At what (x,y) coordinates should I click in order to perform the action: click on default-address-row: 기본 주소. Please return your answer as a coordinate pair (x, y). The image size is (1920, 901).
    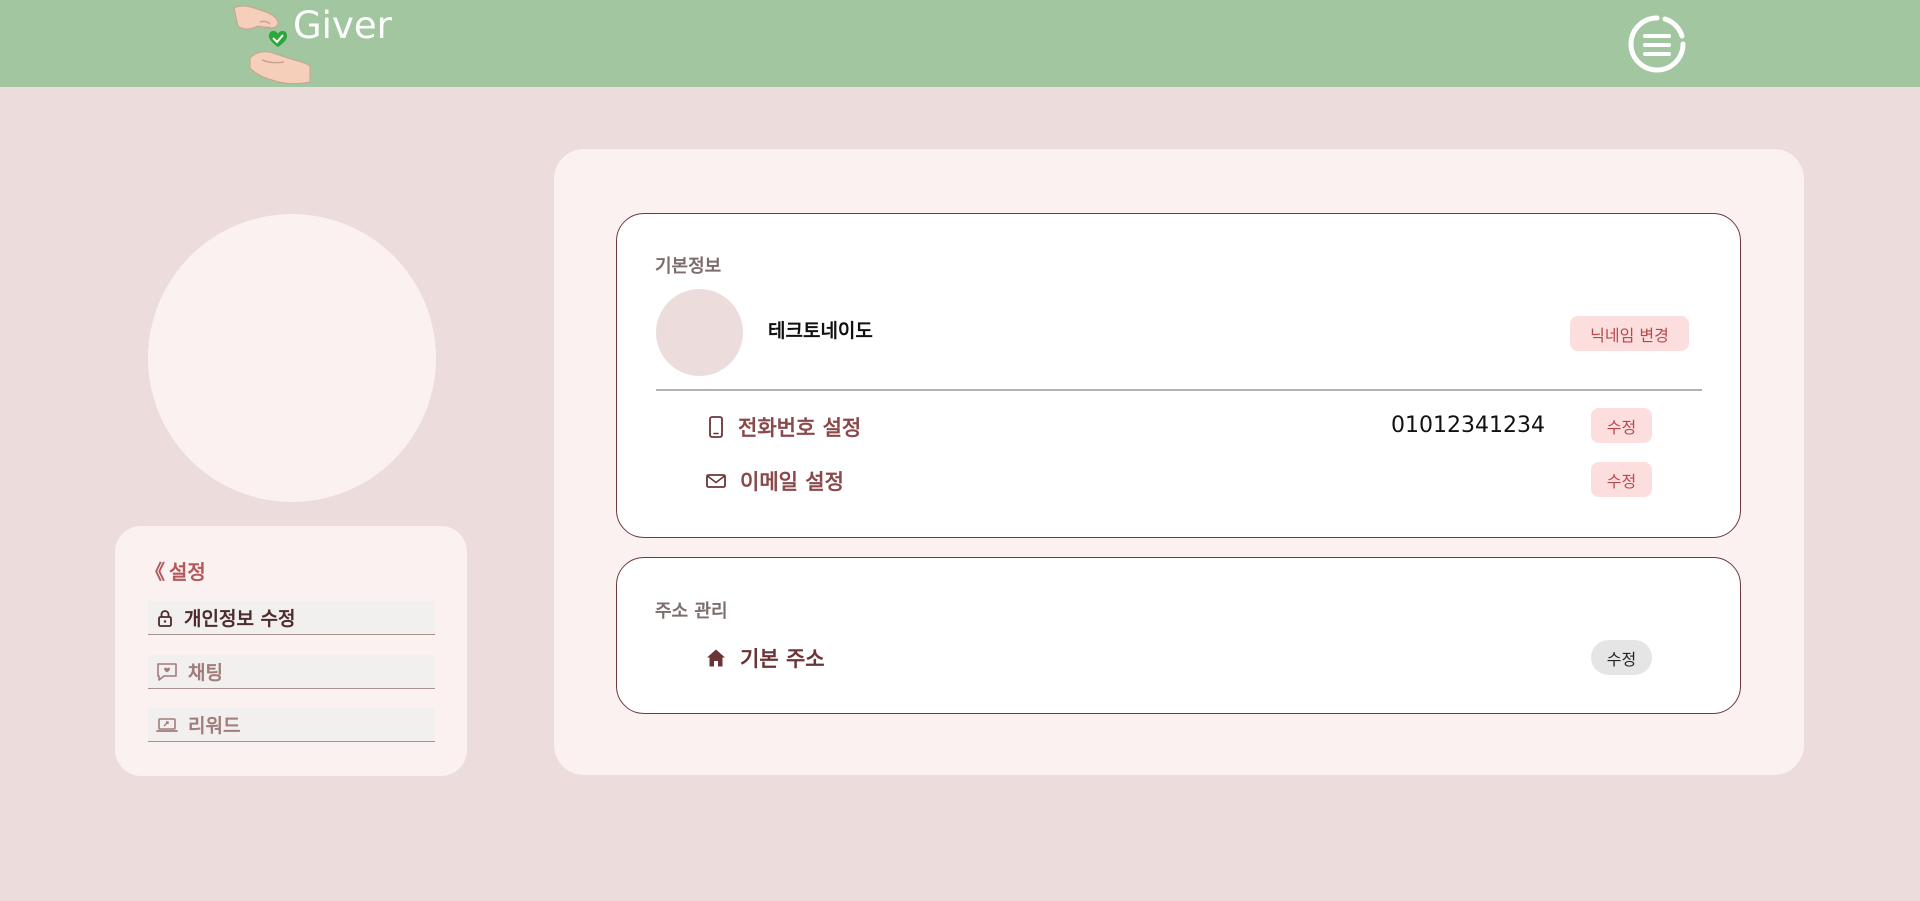
    Looking at the image, I should click on (765, 658).